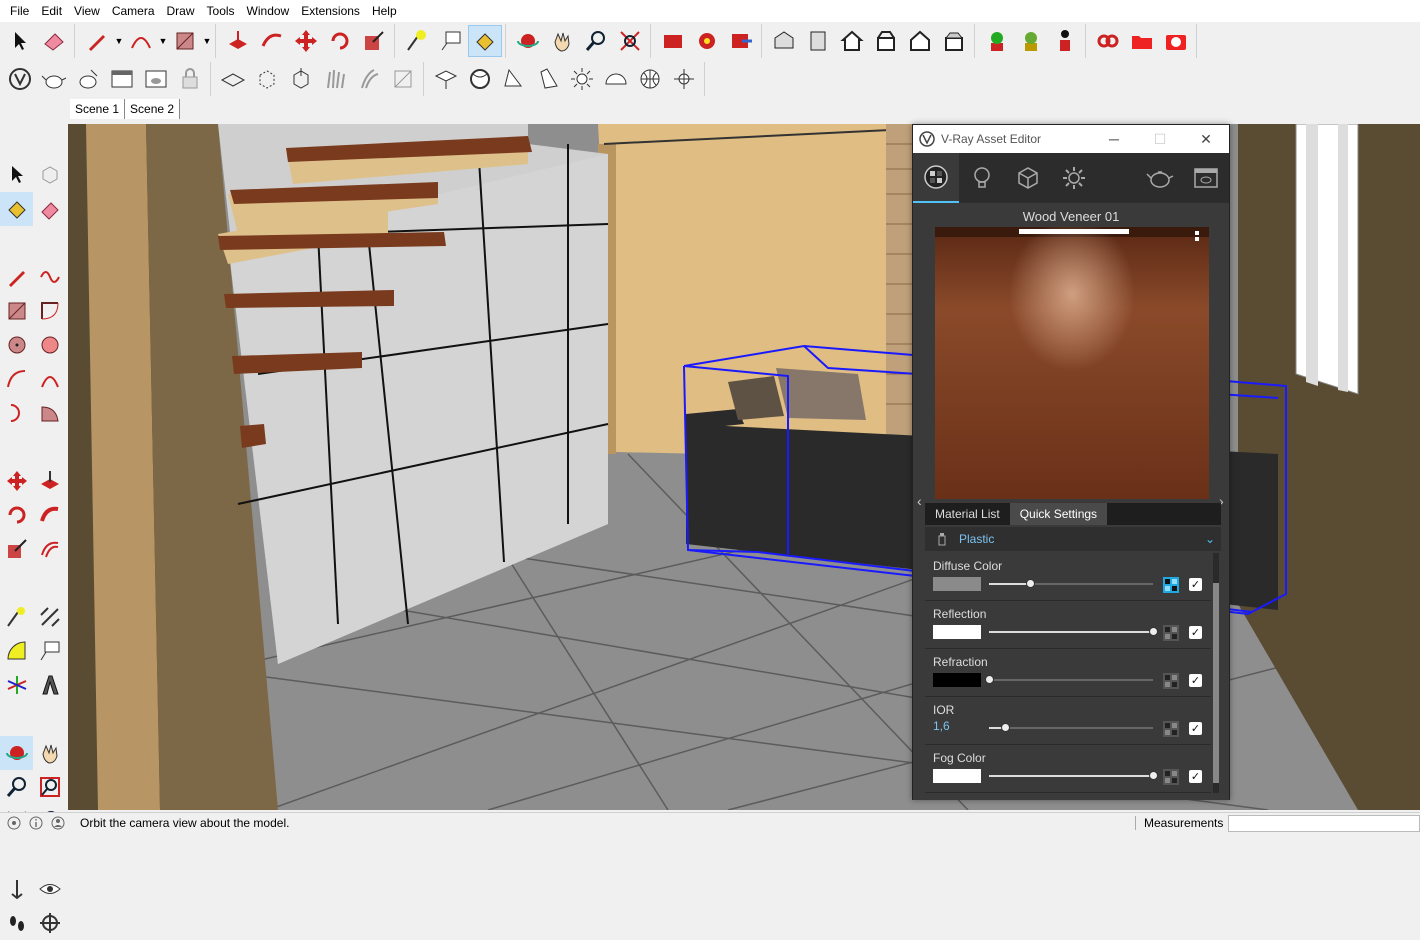 The height and width of the screenshot is (940, 1420). What do you see at coordinates (153, 109) in the screenshot?
I see `scene-tab-2: Scene 2` at bounding box center [153, 109].